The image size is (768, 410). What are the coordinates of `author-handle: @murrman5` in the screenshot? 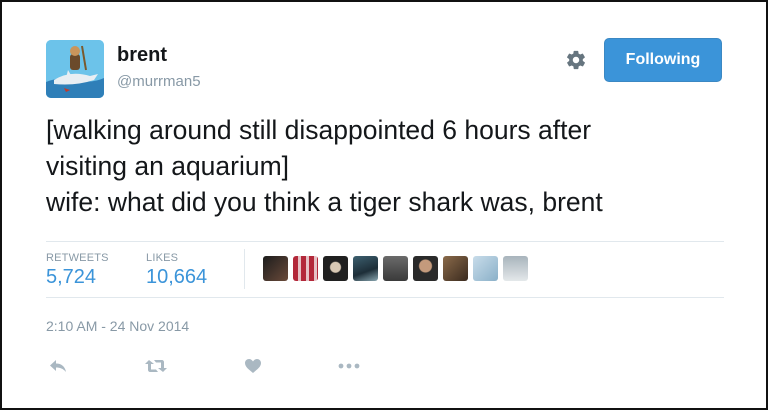 It's located at (159, 81).